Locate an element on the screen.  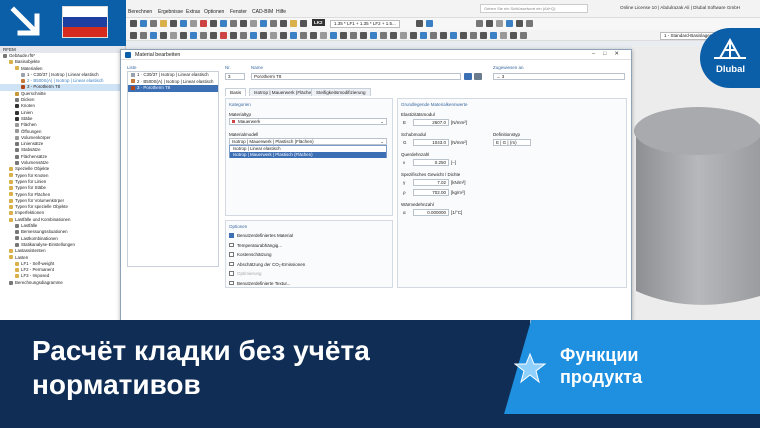
dialog-title: Material bearbeiten is located at coordinates (376, 55).